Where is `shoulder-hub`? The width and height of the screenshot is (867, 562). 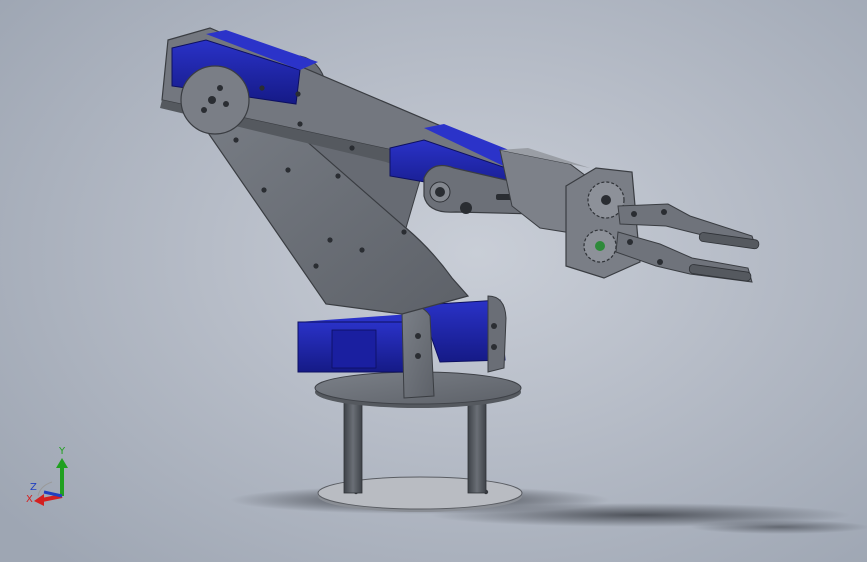 shoulder-hub is located at coordinates (215, 100).